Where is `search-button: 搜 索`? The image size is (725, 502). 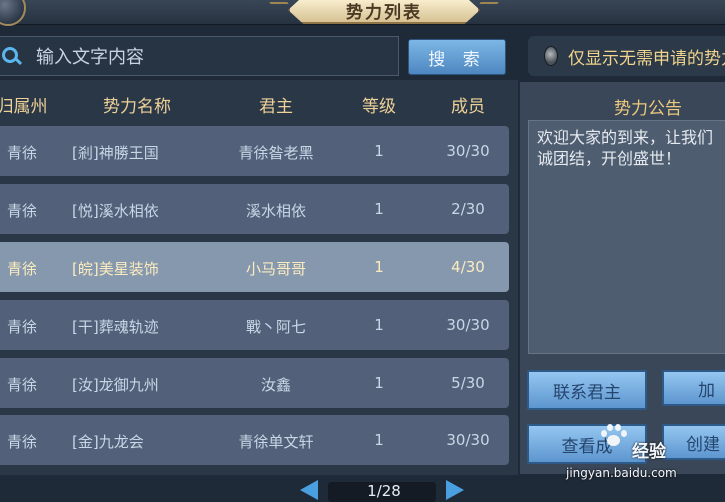
search-button: 搜 索 is located at coordinates (457, 57).